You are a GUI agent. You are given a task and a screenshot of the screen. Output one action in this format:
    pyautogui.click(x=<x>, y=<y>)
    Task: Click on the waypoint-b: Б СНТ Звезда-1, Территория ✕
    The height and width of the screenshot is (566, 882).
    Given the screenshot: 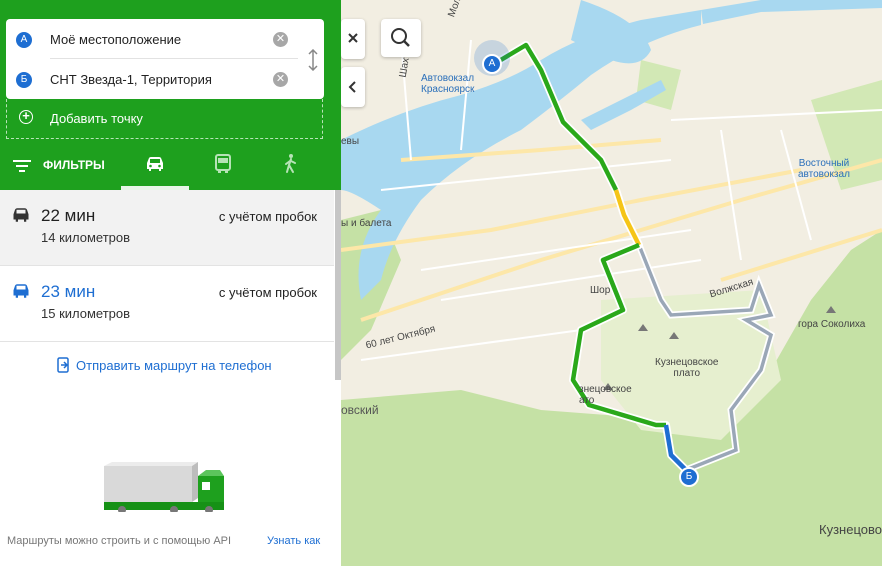 What is the action you would take?
    pyautogui.click(x=165, y=79)
    